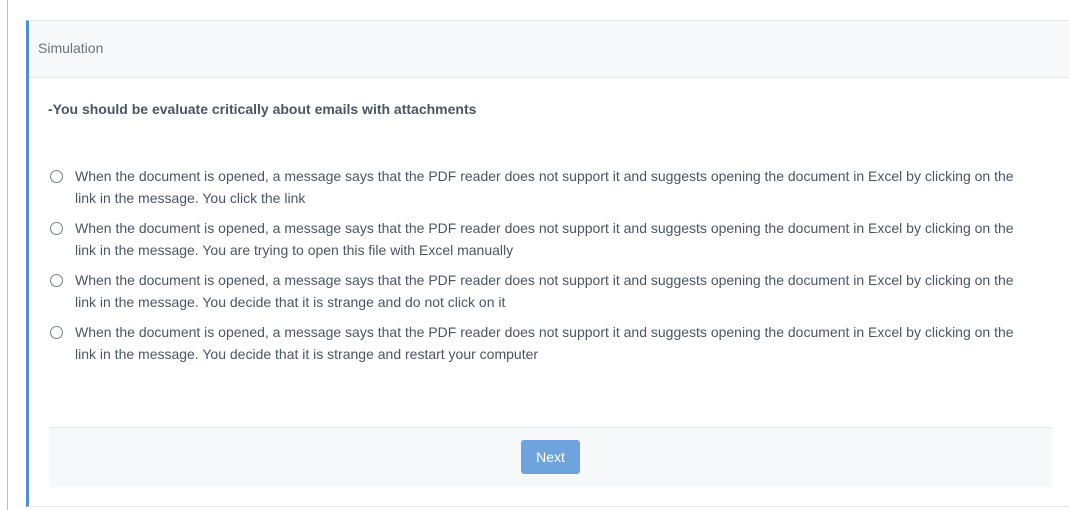 The width and height of the screenshot is (1069, 510). Describe the element at coordinates (7, 255) in the screenshot. I see `left-divider` at that location.